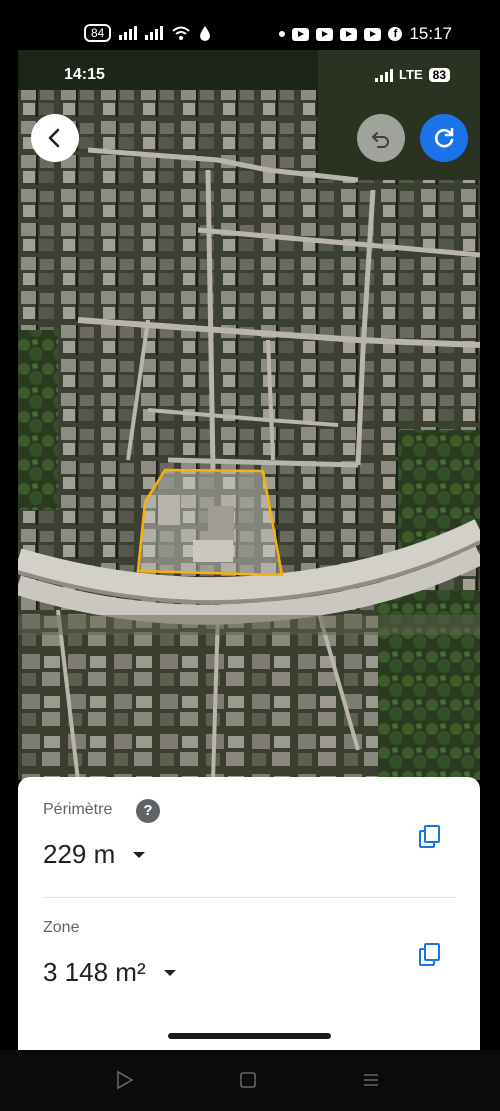 The height and width of the screenshot is (1111, 500). What do you see at coordinates (148, 811) in the screenshot?
I see `help-icon: ?` at bounding box center [148, 811].